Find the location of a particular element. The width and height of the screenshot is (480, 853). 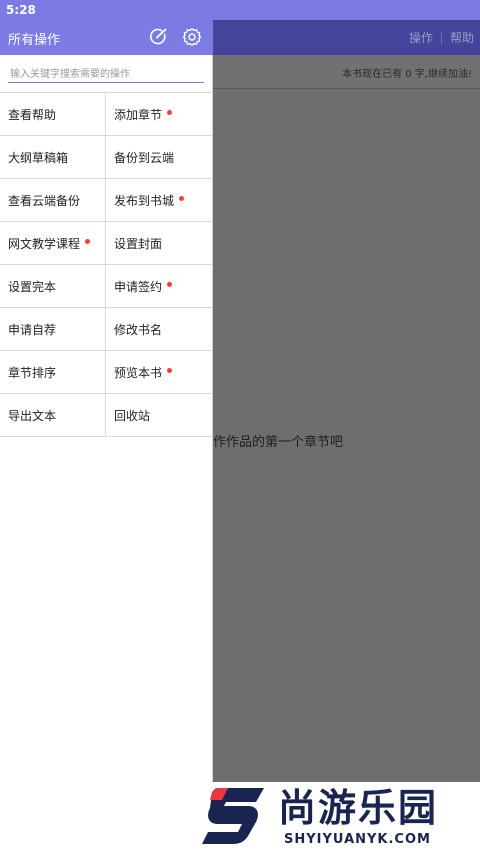

grid-row: 大纲草稿箱 备份到云端 is located at coordinates (106, 157).